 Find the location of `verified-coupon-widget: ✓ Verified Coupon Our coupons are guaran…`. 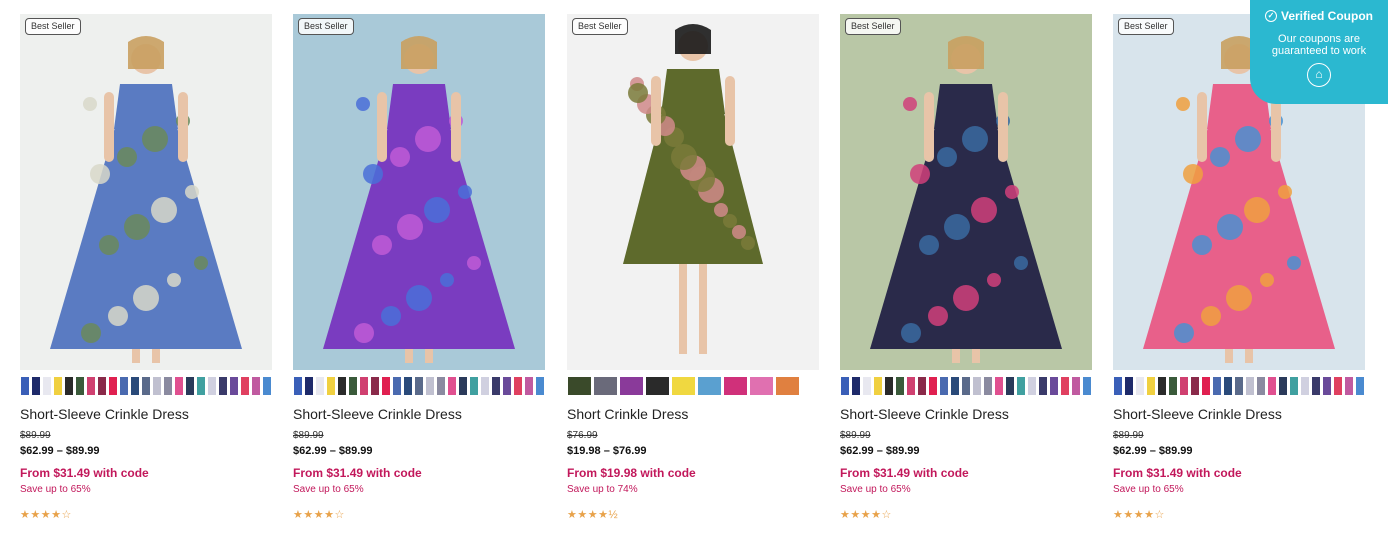

verified-coupon-widget: ✓ Verified Coupon Our coupons are guaran… is located at coordinates (1319, 52).